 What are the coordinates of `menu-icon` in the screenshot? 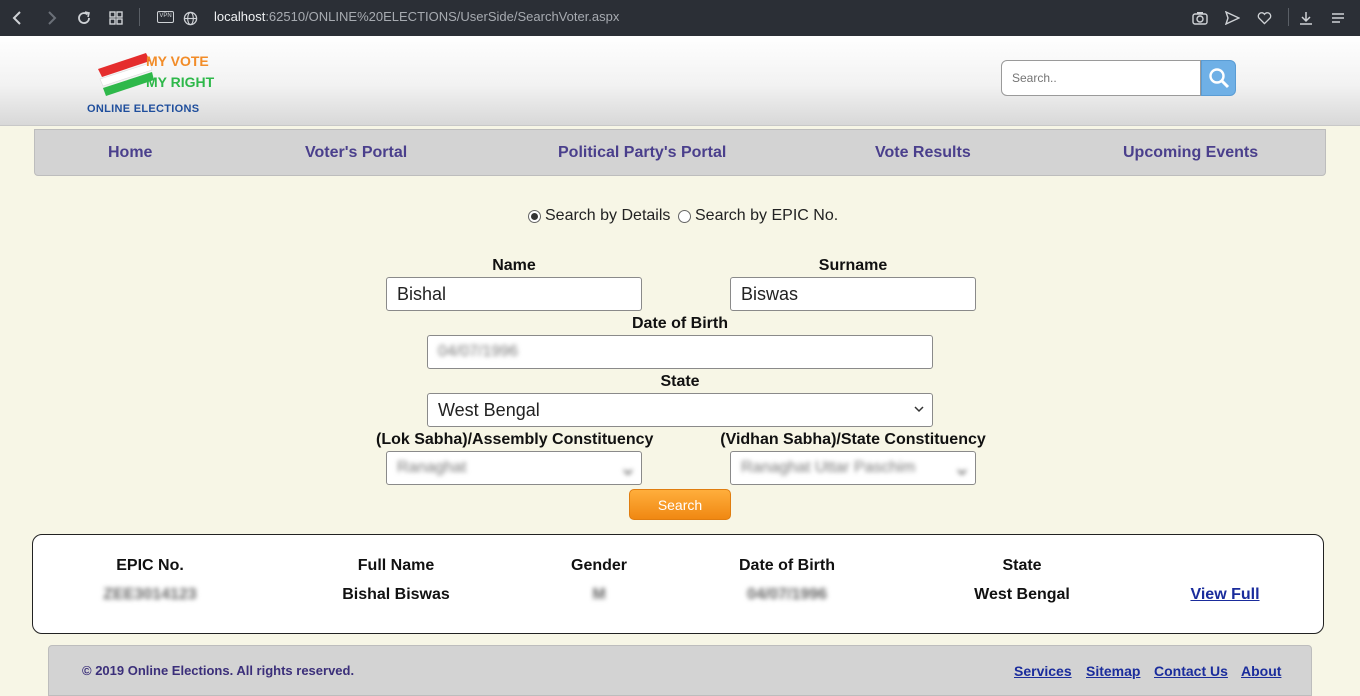 It's located at (1338, 18).